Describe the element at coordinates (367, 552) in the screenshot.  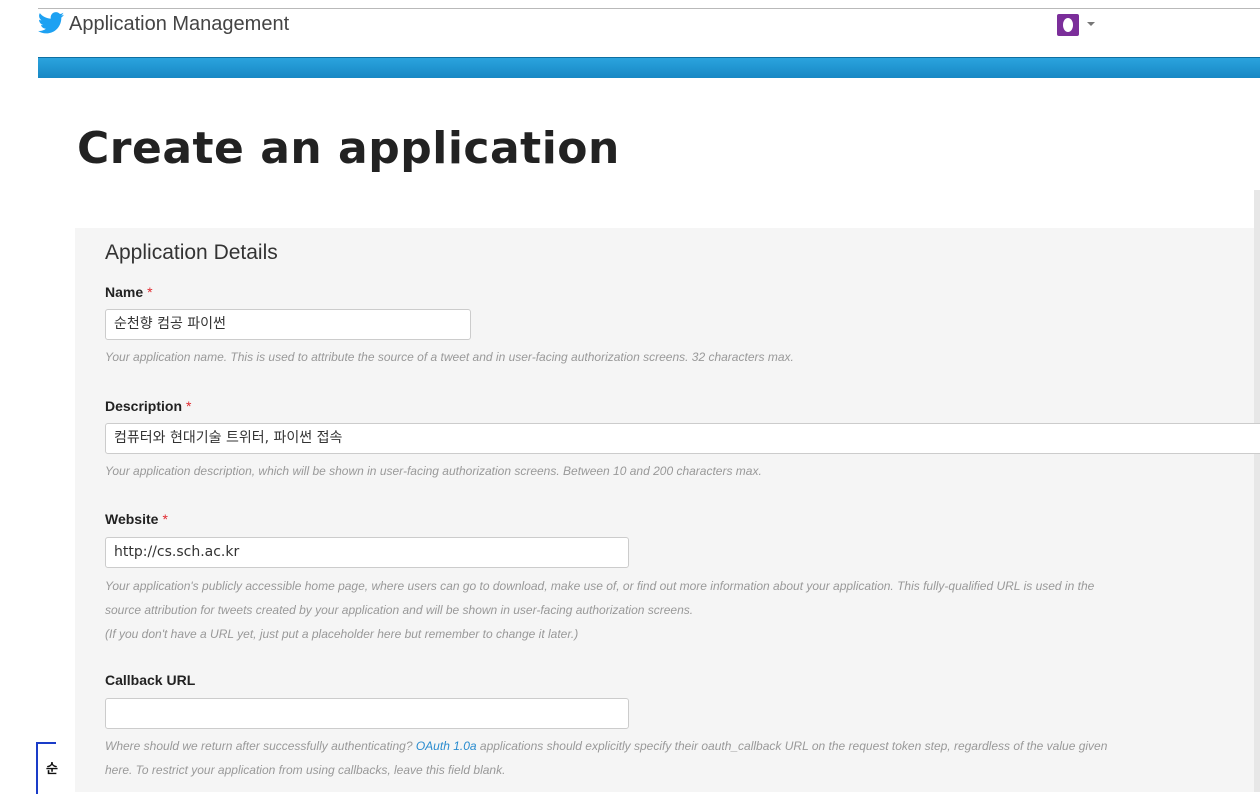
I see `website-input: http://cs.sch.ac.kr` at that location.